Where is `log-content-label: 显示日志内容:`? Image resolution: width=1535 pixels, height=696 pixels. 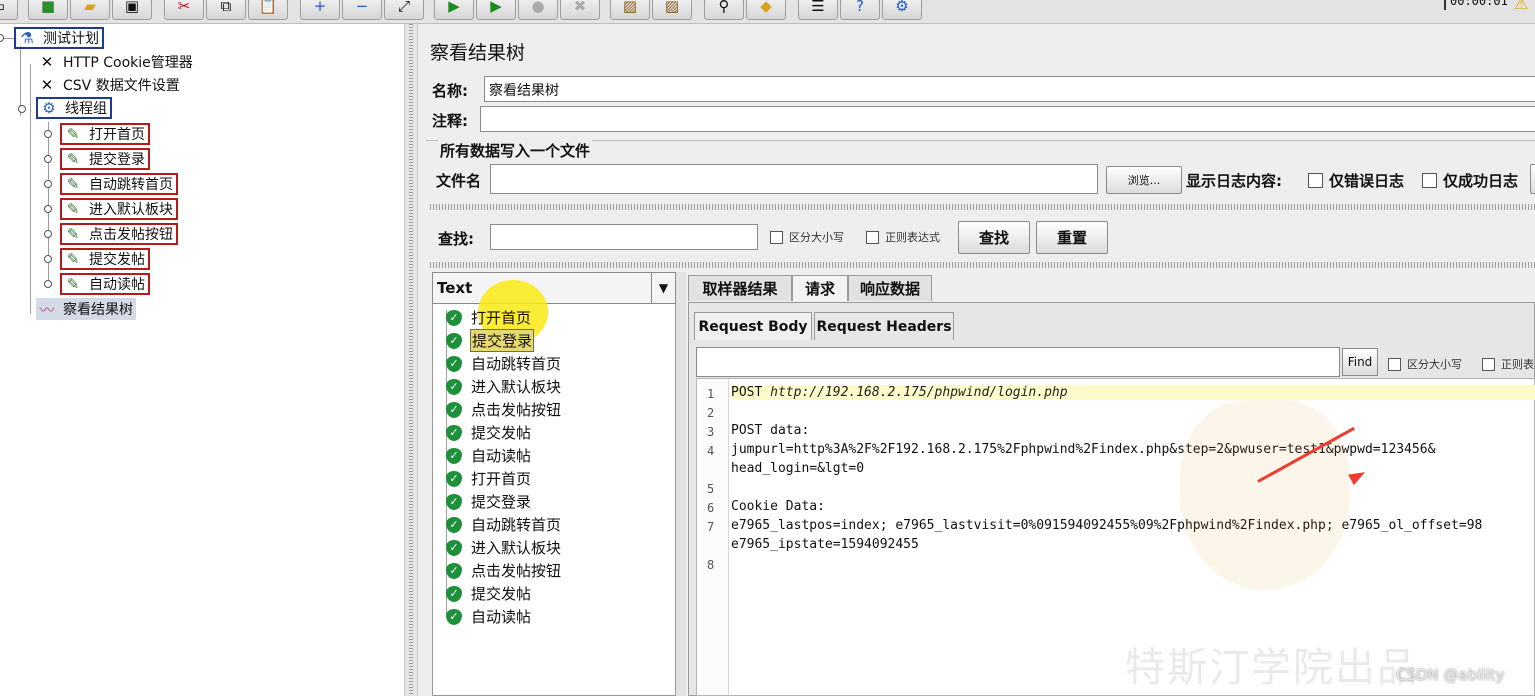
log-content-label: 显示日志内容: is located at coordinates (1234, 181).